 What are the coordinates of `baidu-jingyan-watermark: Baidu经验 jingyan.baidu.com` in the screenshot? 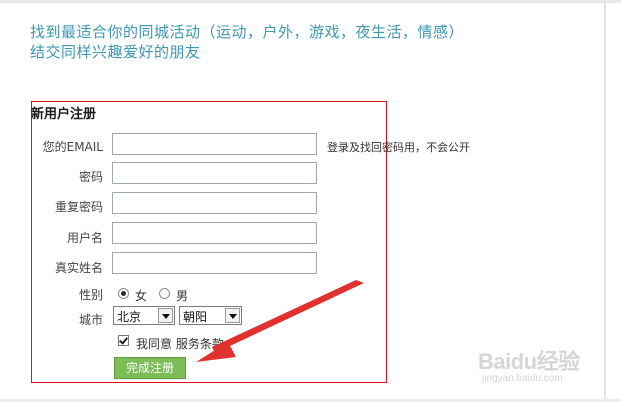 It's located at (537, 366).